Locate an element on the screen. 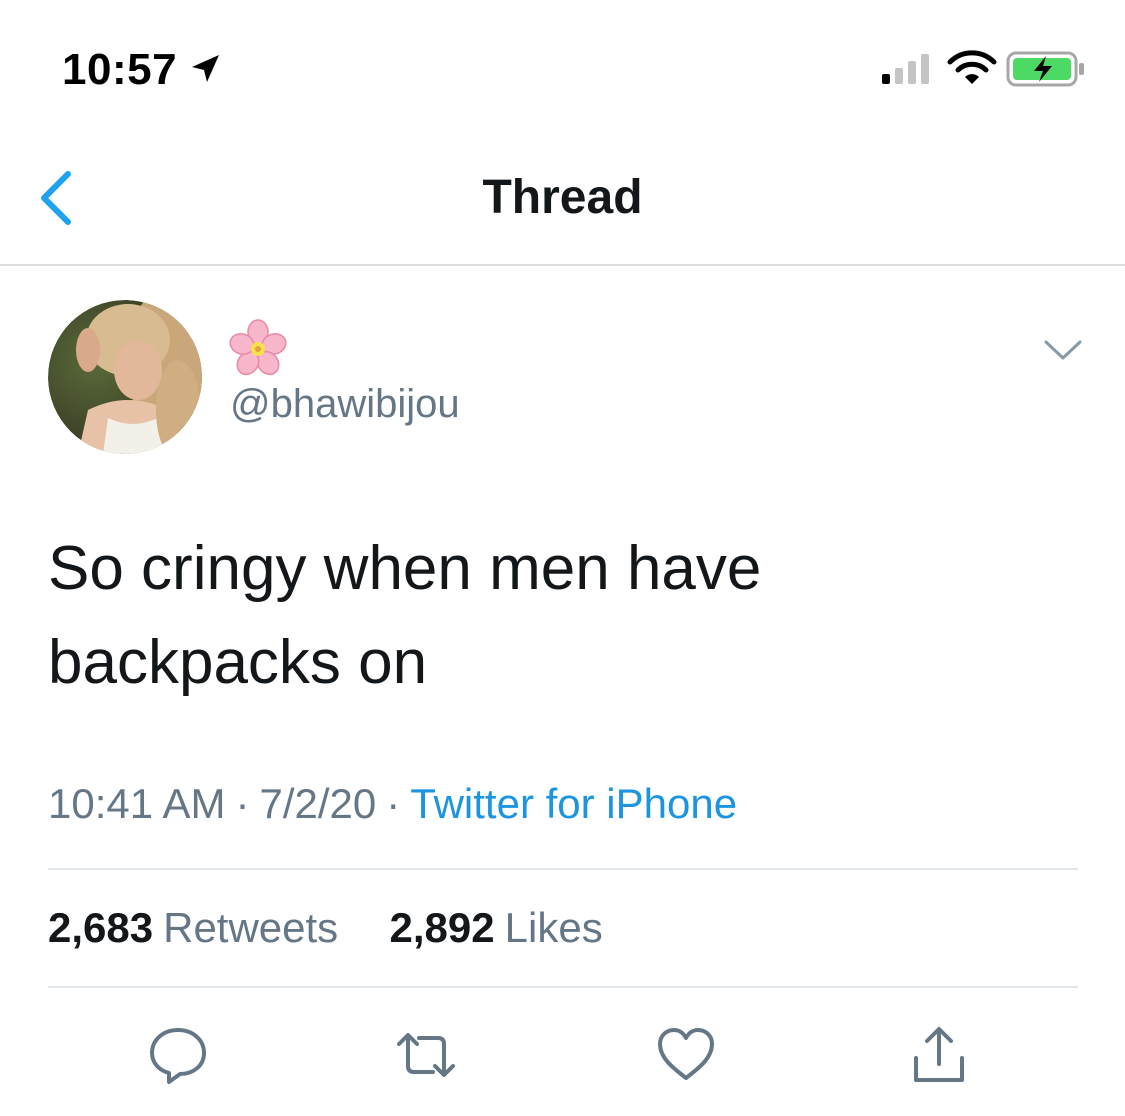 The width and height of the screenshot is (1125, 1116). user-handle: @bhawibijou is located at coordinates (345, 404).